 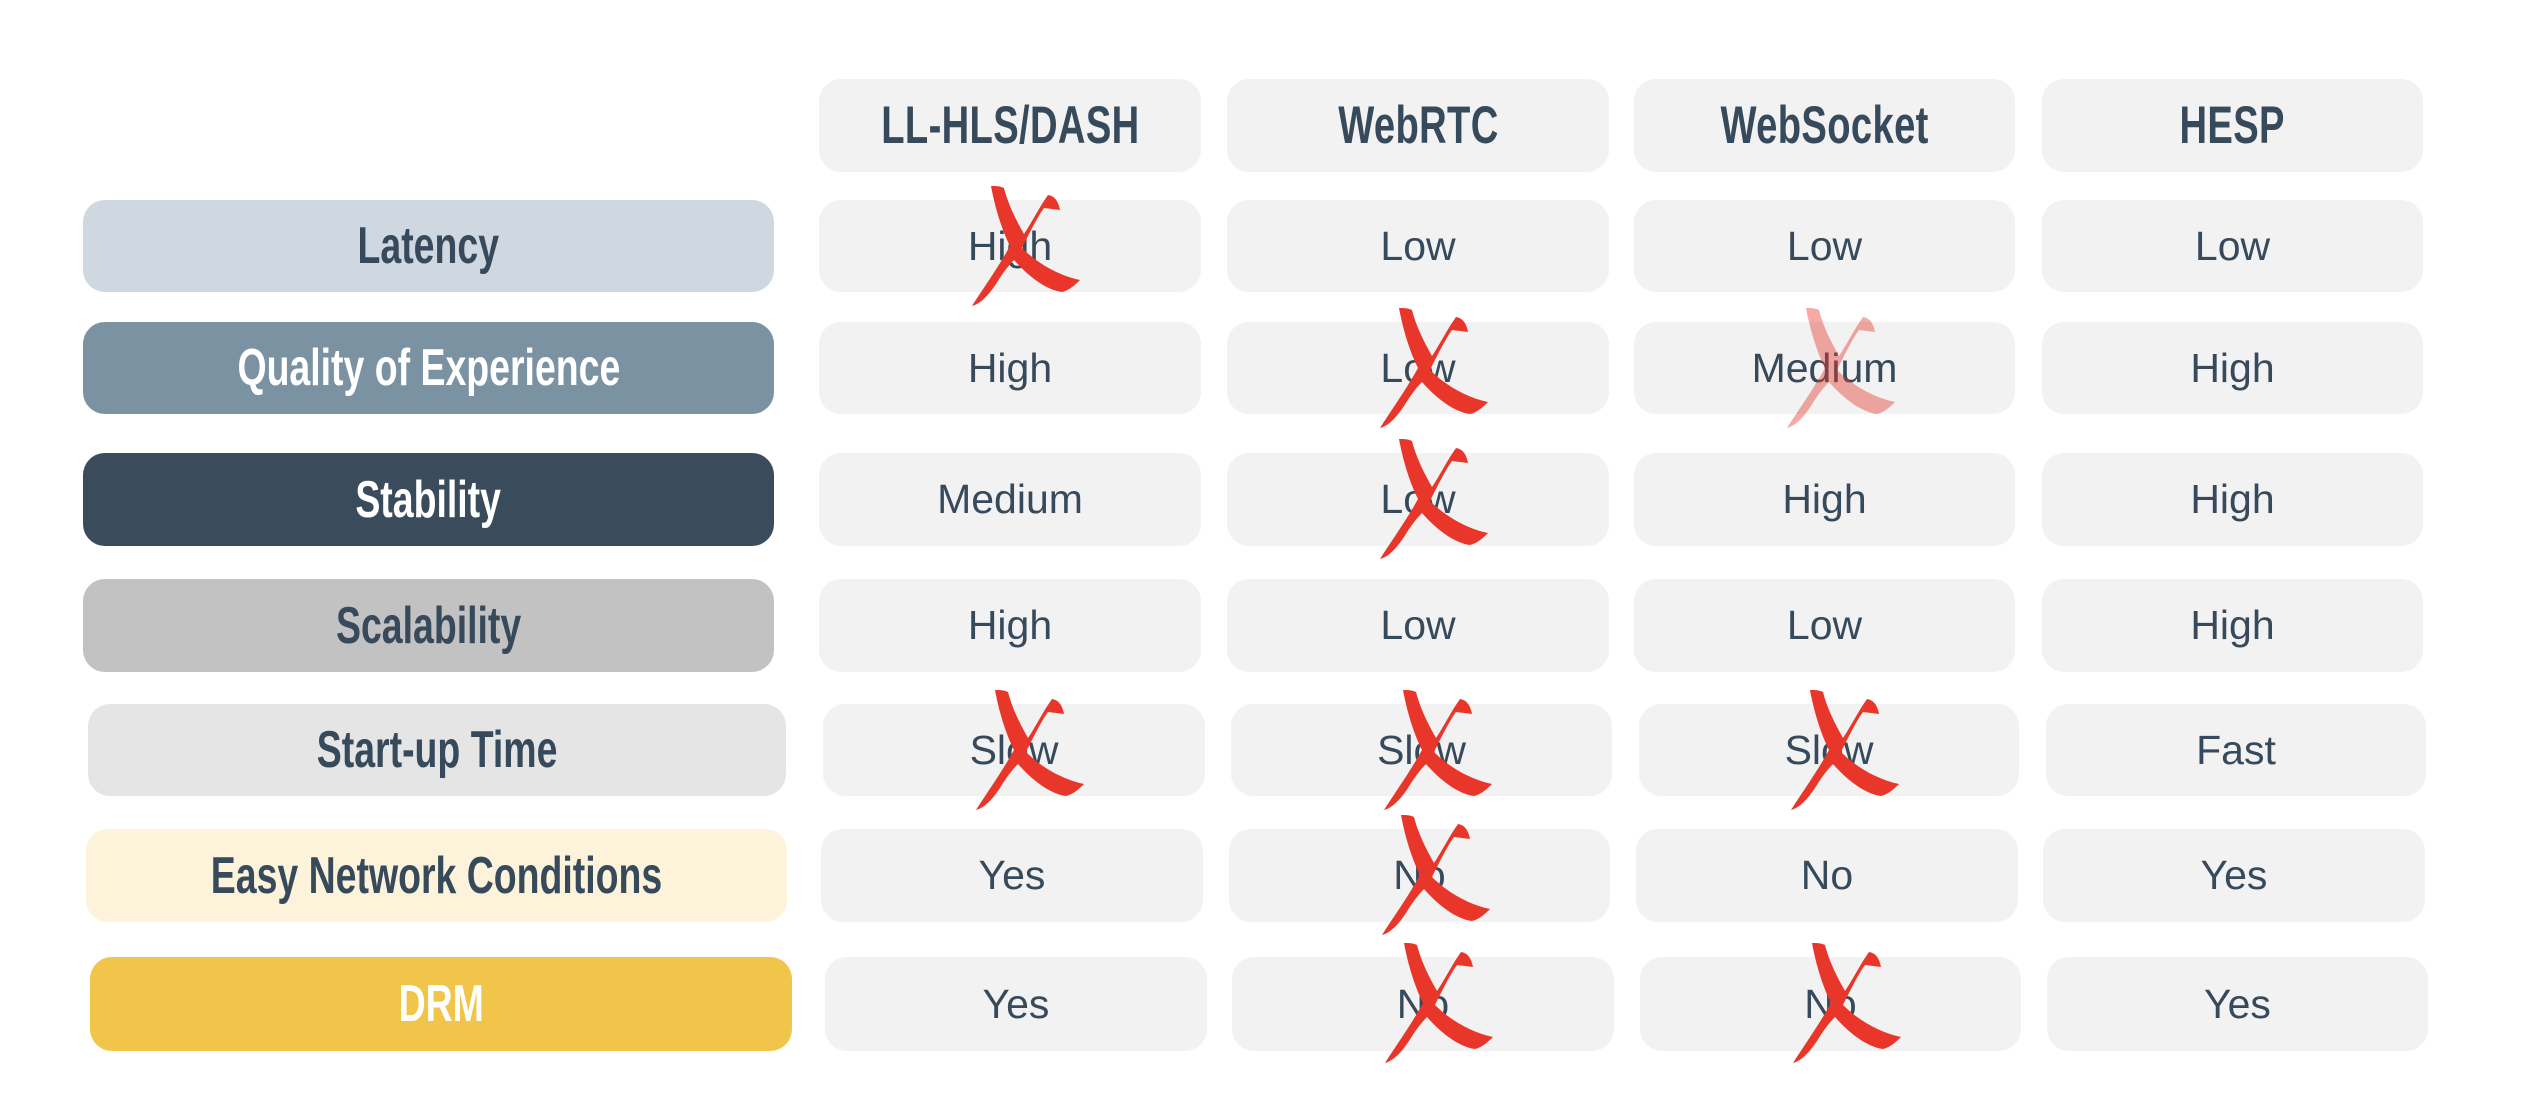 I want to click on row-label-text: Quality of Experience, so click(x=428, y=368).